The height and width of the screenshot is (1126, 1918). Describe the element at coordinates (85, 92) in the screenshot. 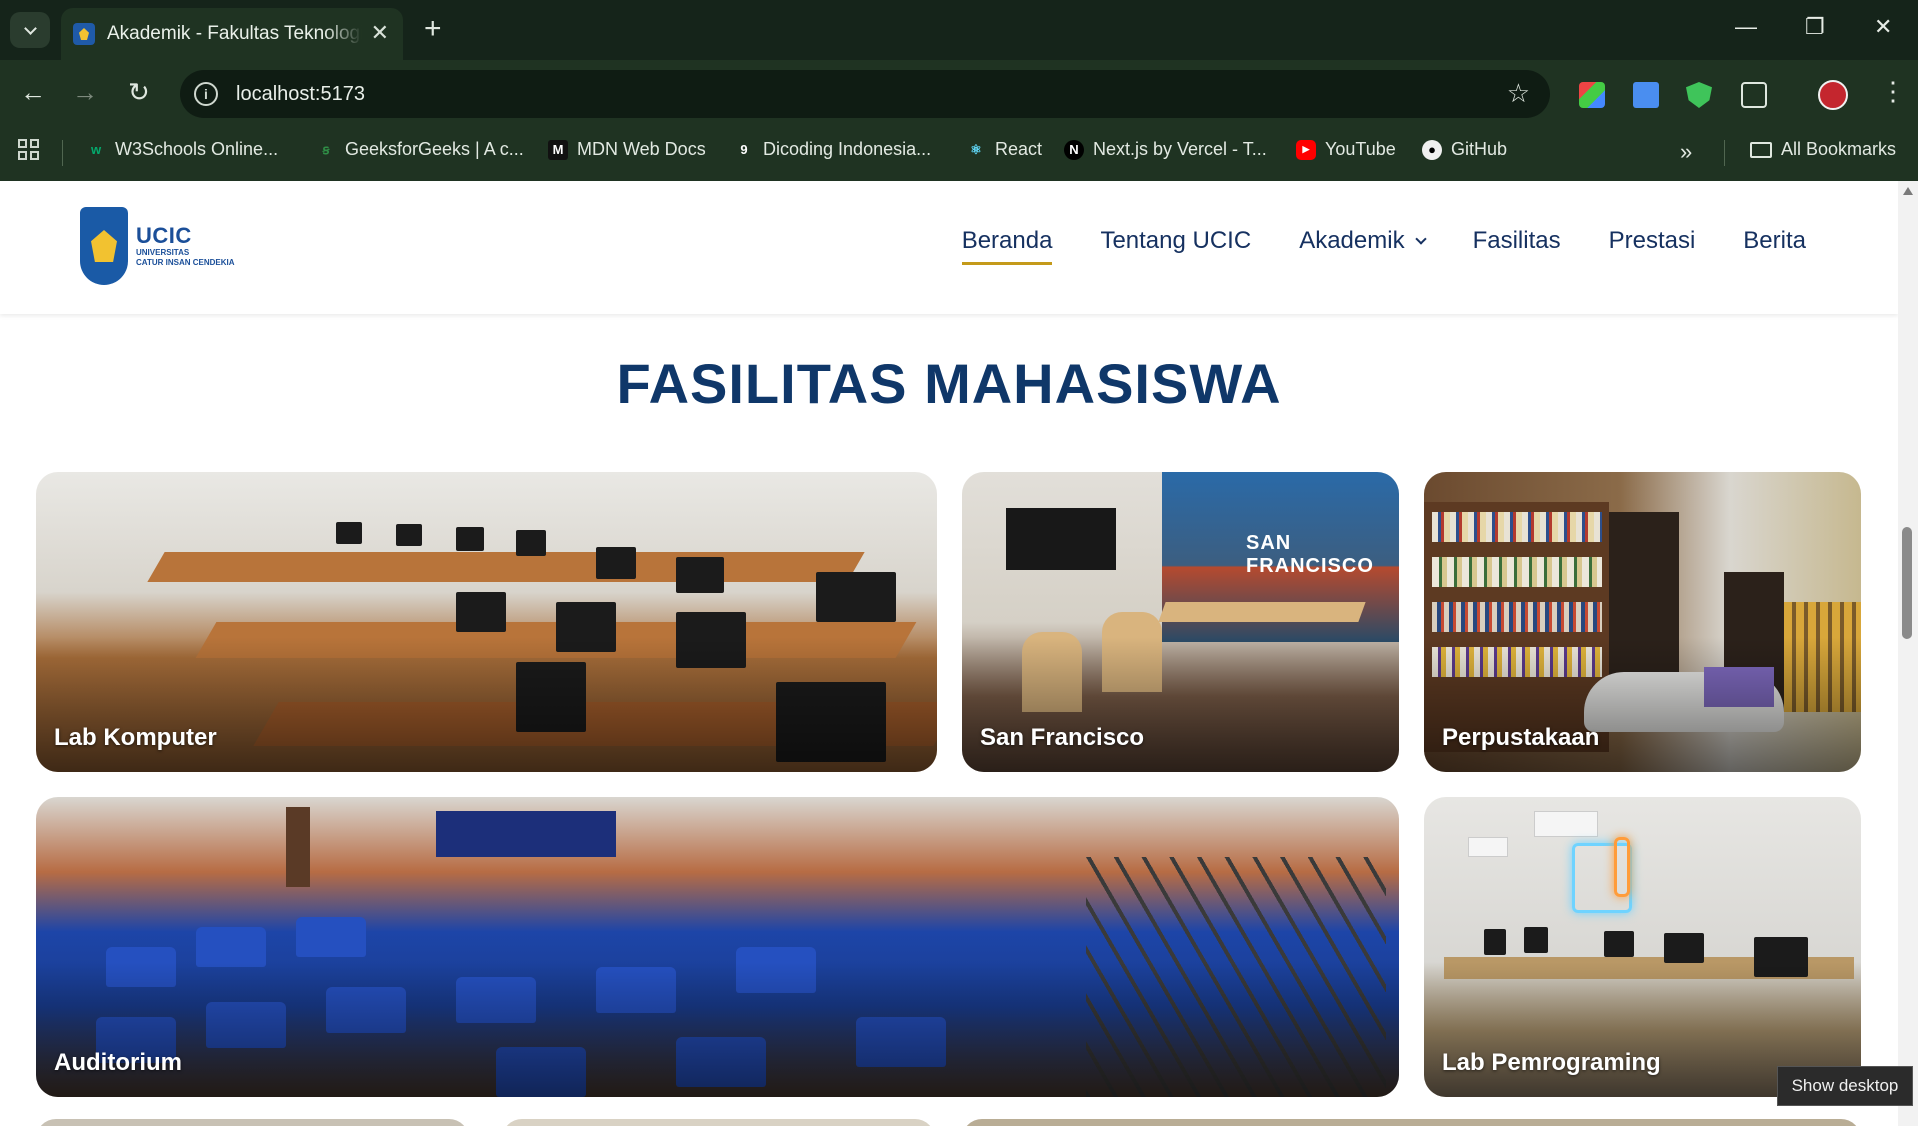

I see `forward-arrow-icon: →` at that location.